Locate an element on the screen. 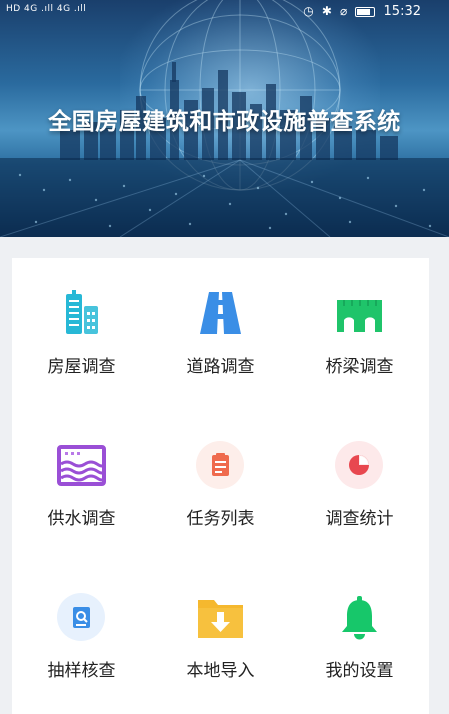  bluetooth-icon: ✱ is located at coordinates (326, 11).